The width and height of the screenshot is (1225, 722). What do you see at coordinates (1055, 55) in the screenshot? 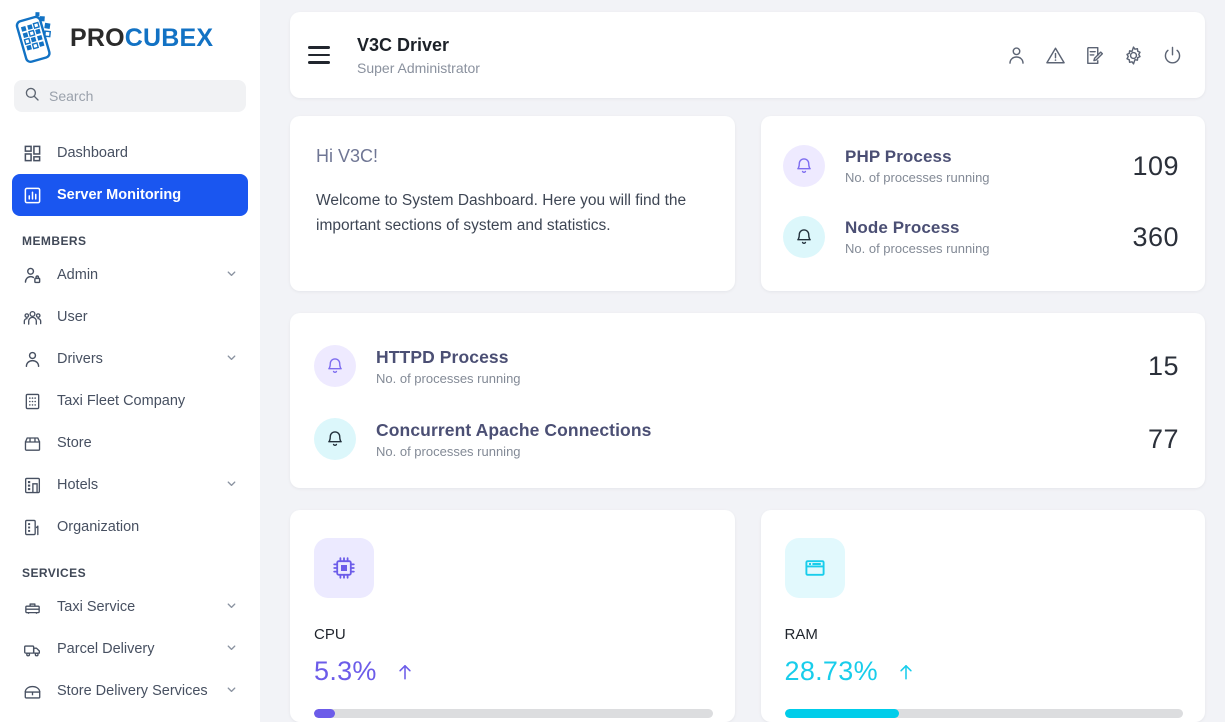
I see `alert-warning-icon` at bounding box center [1055, 55].